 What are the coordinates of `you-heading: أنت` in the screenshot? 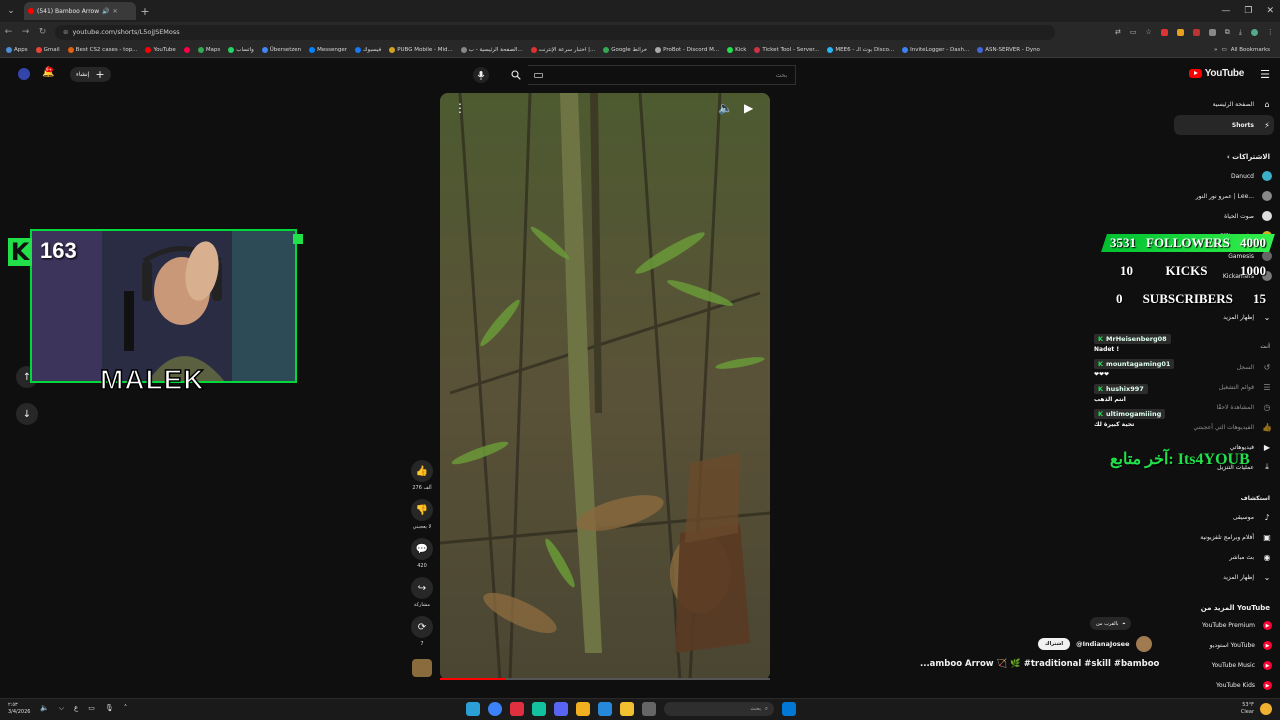 It's located at (1265, 347).